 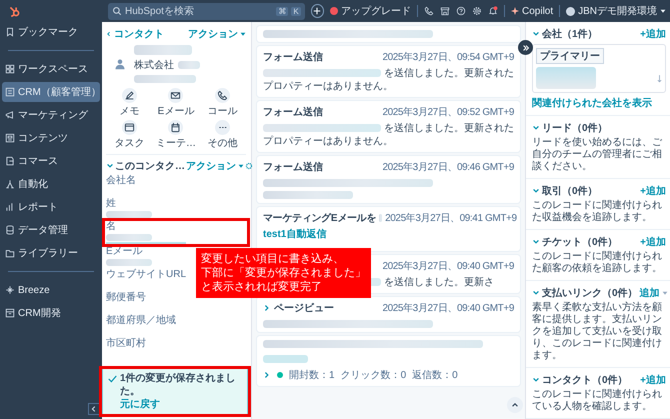 I want to click on email-stat: クリック数：0, so click(x=373, y=375).